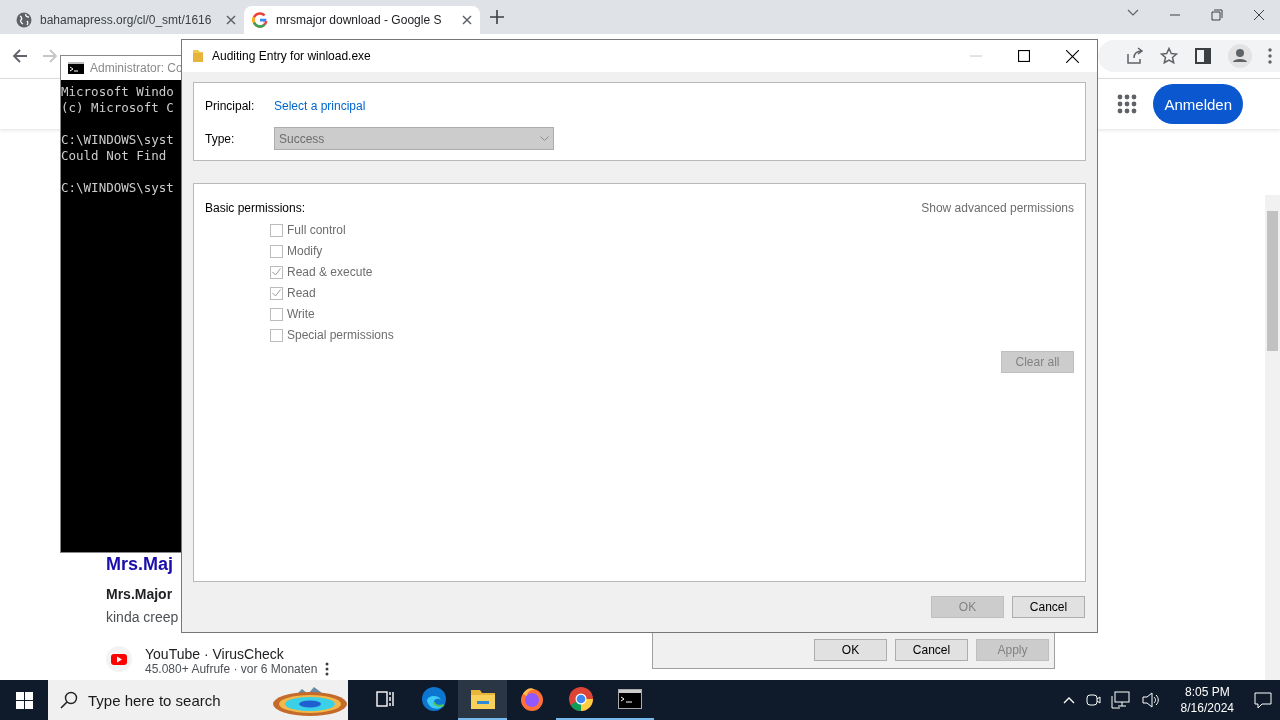  What do you see at coordinates (20, 56) in the screenshot?
I see `back-arrow-icon` at bounding box center [20, 56].